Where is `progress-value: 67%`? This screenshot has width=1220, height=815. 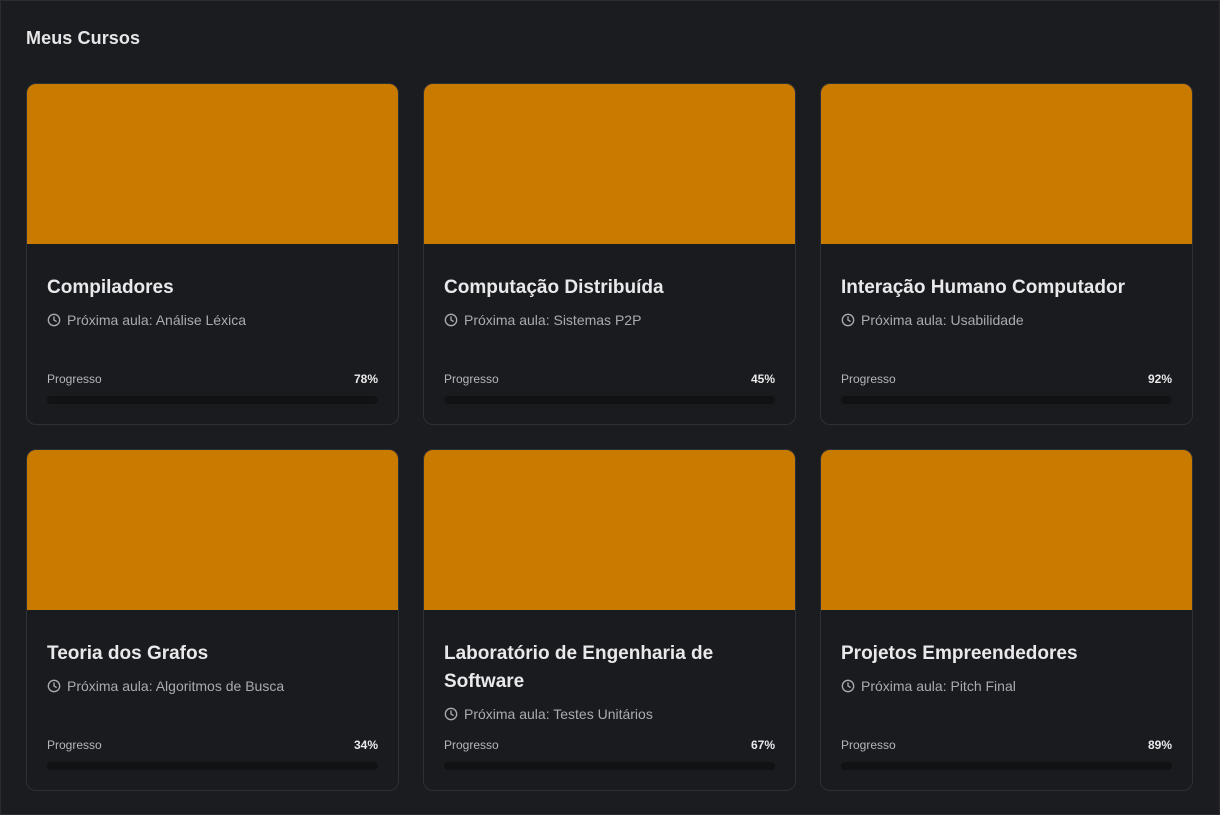
progress-value: 67% is located at coordinates (762, 745).